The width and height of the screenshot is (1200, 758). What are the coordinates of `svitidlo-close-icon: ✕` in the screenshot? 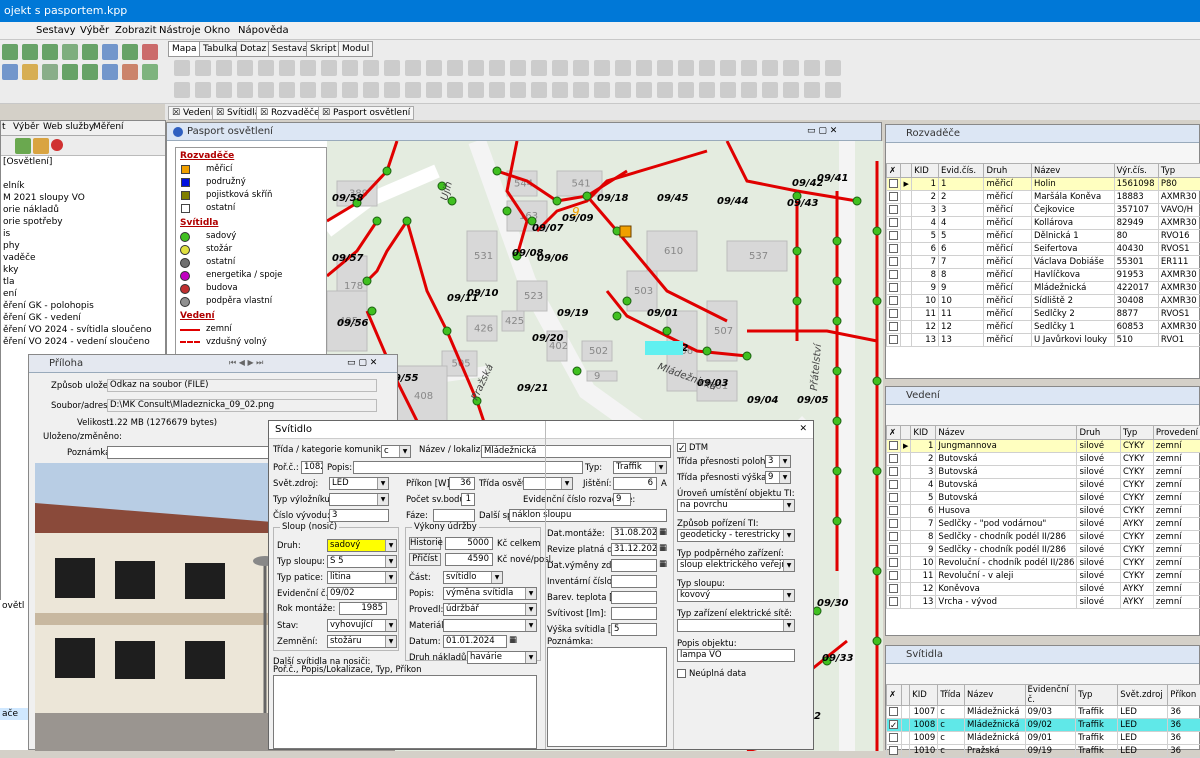 It's located at (803, 429).